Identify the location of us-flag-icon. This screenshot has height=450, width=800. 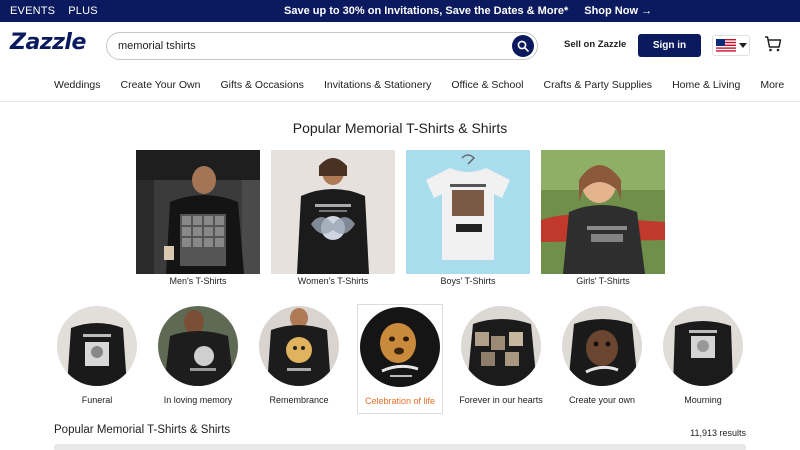
(726, 45).